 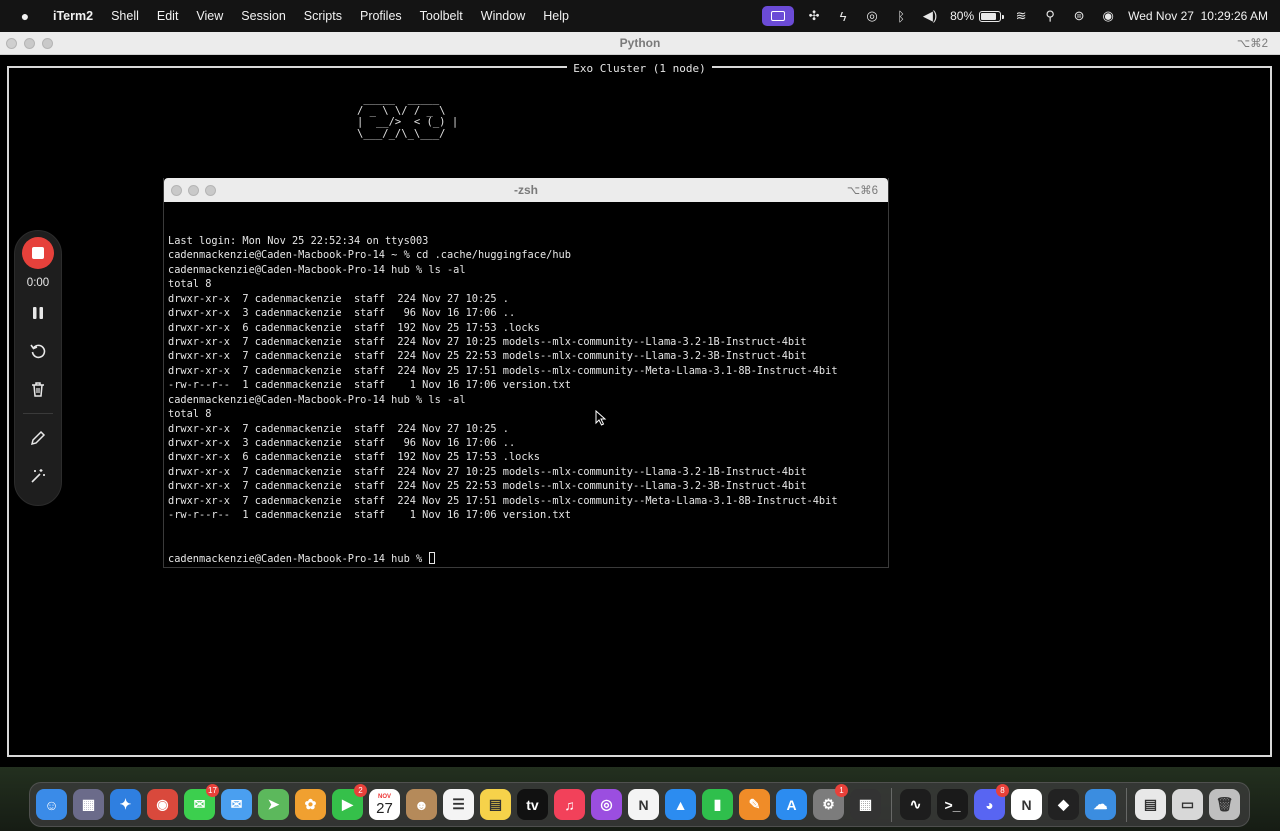 I want to click on dock-launchpad-icon: ▦, so click(x=88, y=804).